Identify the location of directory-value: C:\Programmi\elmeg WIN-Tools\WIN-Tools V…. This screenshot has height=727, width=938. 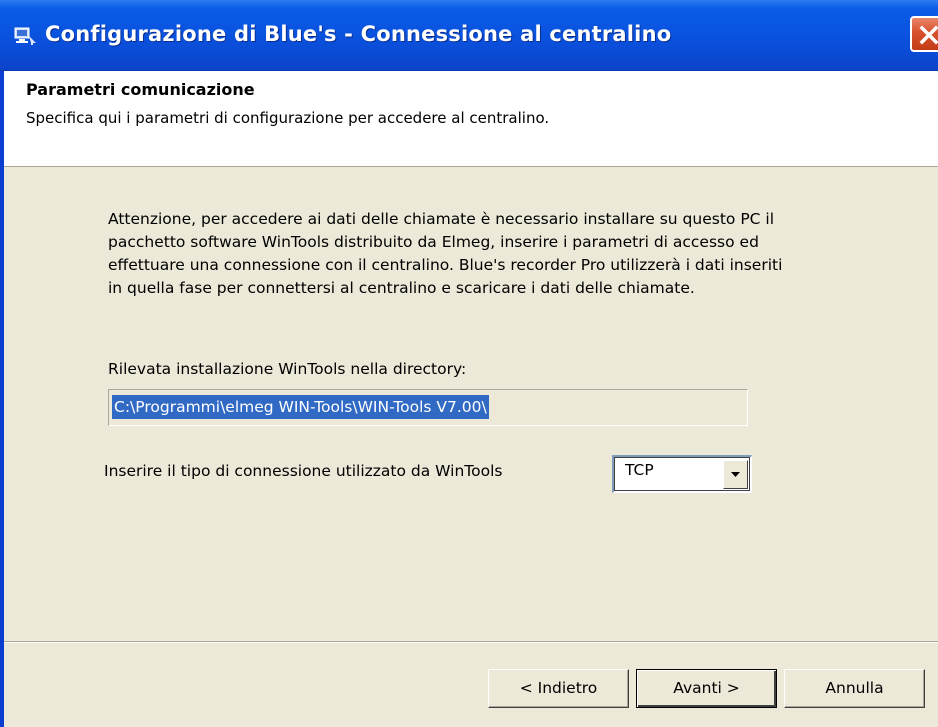
(300, 407).